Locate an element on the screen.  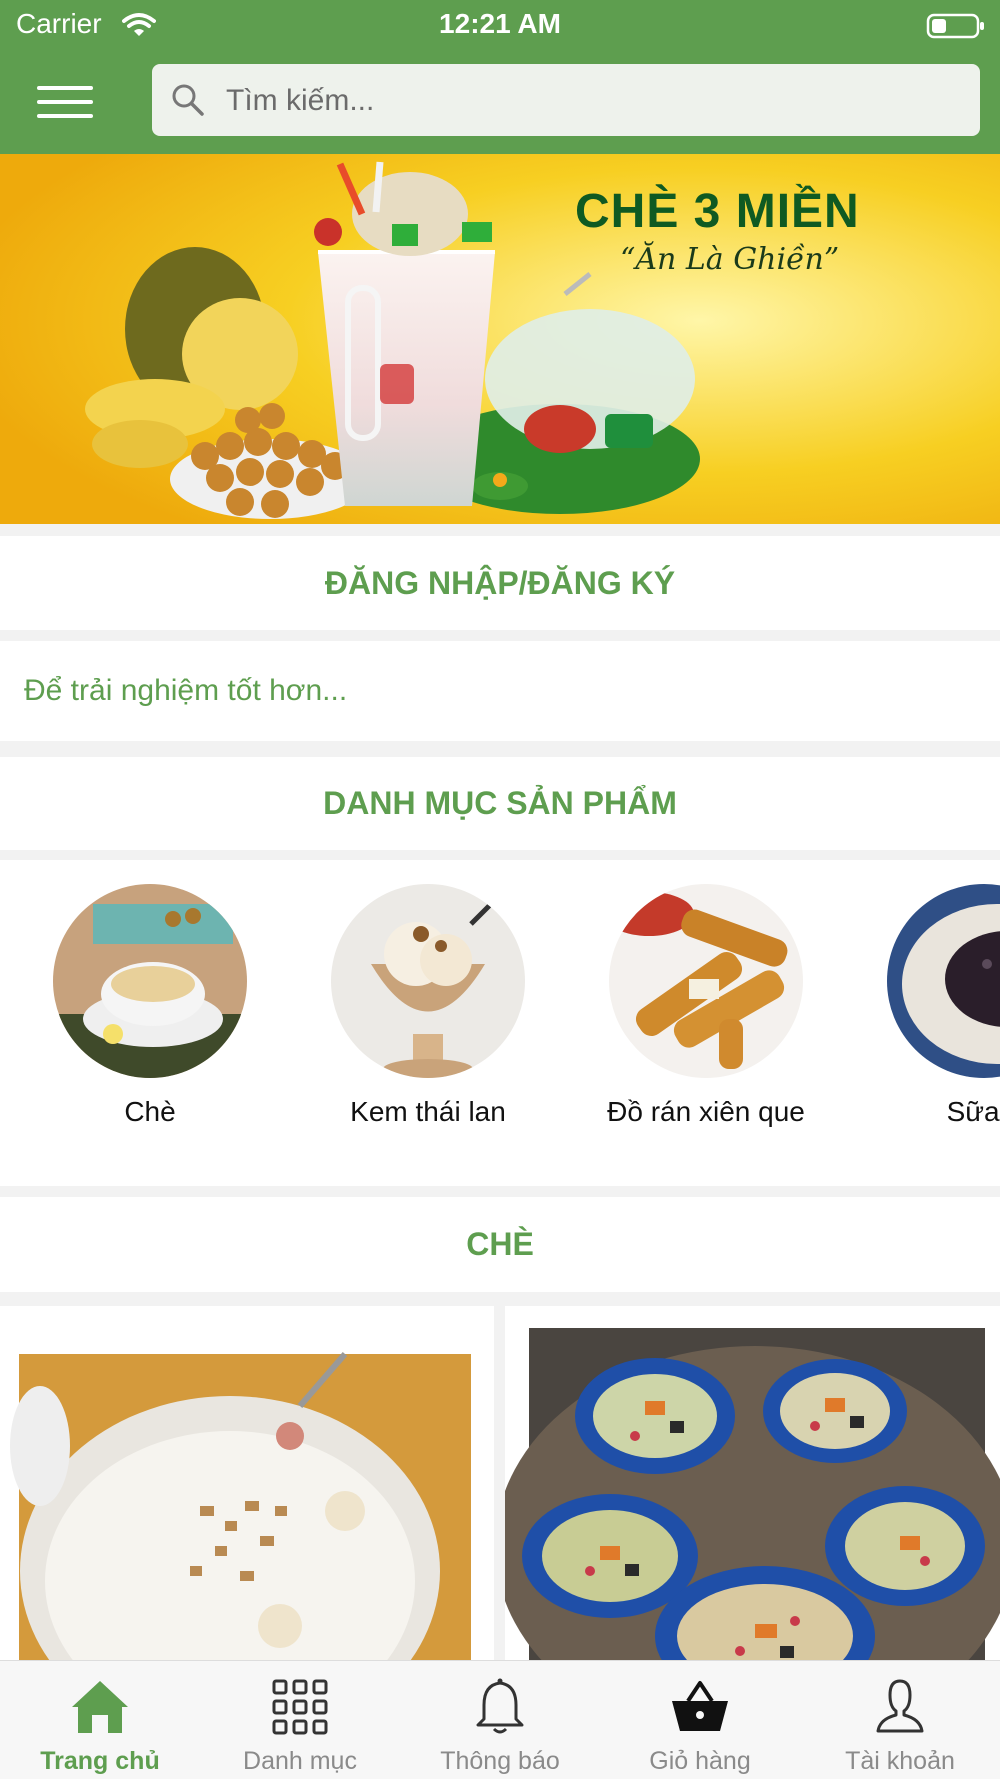
hamburger-icon is located at coordinates (65, 102).